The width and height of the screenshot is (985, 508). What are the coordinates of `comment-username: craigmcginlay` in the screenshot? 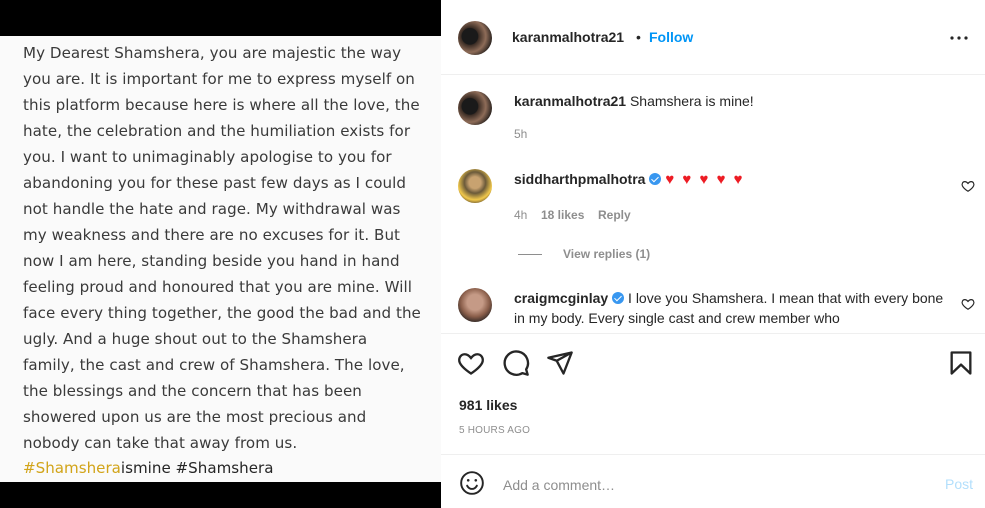 It's located at (561, 298).